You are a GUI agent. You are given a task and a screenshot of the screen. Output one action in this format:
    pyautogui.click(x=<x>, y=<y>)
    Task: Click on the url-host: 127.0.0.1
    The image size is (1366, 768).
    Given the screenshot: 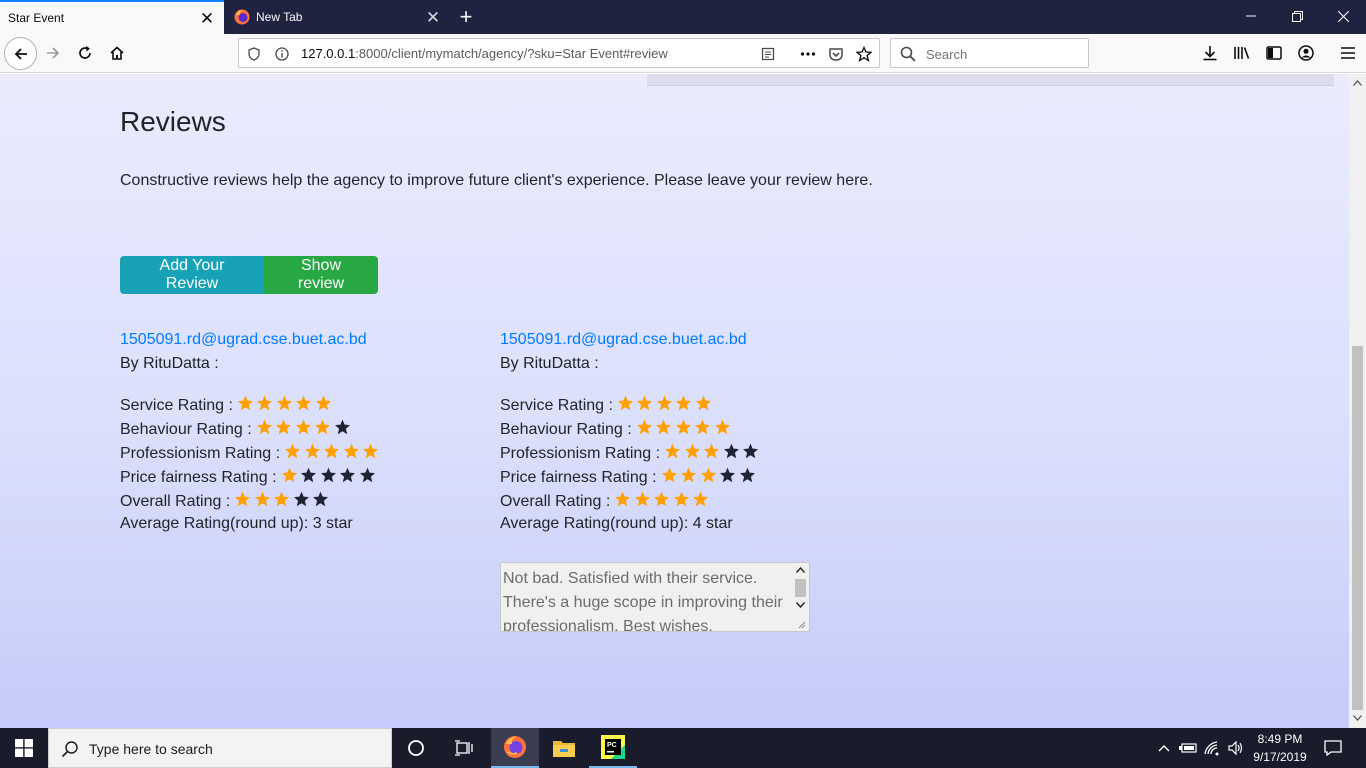 What is the action you would take?
    pyautogui.click(x=328, y=53)
    